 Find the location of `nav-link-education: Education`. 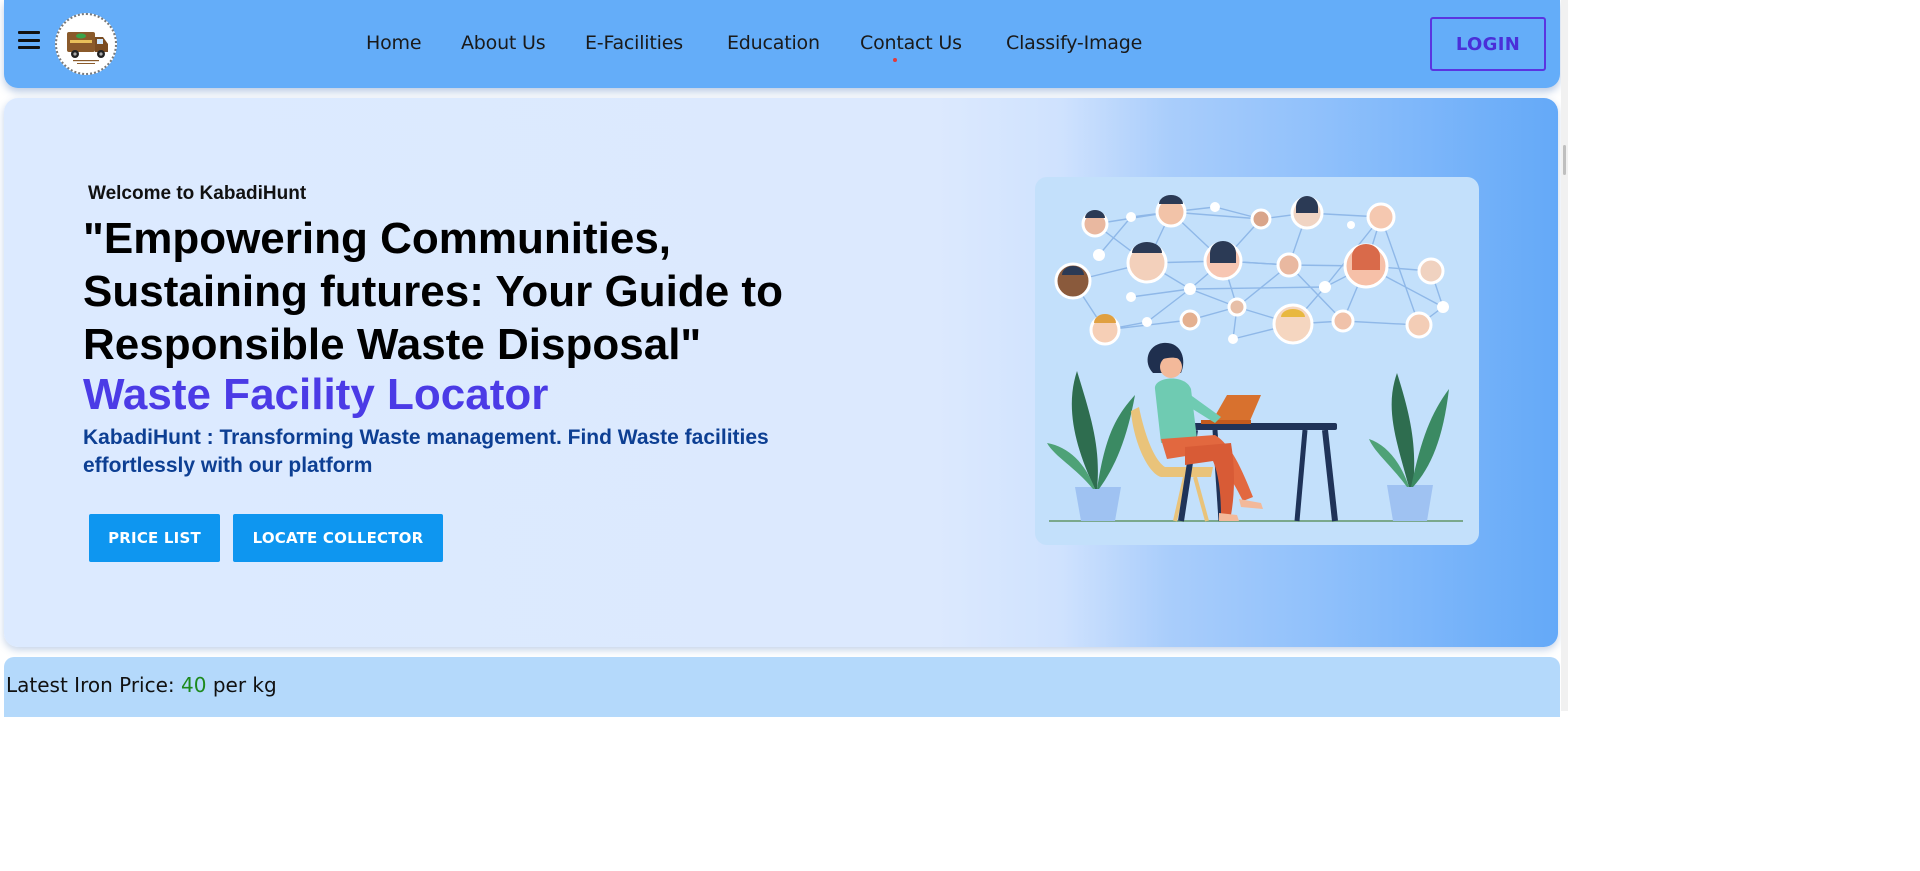

nav-link-education: Education is located at coordinates (773, 43).